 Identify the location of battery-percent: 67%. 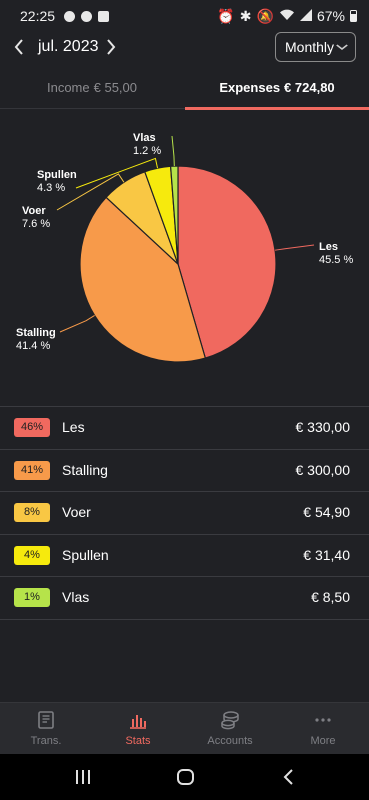
(330, 16).